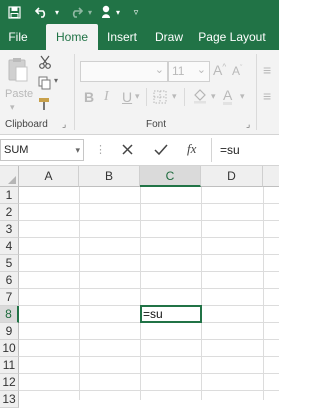  Describe the element at coordinates (42, 12) in the screenshot. I see `undo-icon` at that location.